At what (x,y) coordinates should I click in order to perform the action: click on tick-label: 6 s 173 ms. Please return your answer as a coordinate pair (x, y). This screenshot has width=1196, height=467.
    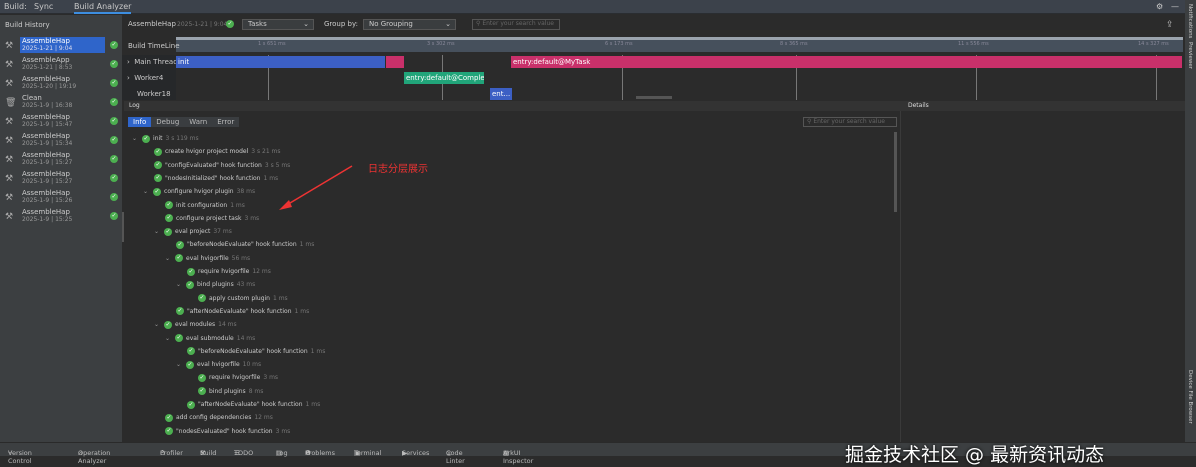
    Looking at the image, I should click on (619, 44).